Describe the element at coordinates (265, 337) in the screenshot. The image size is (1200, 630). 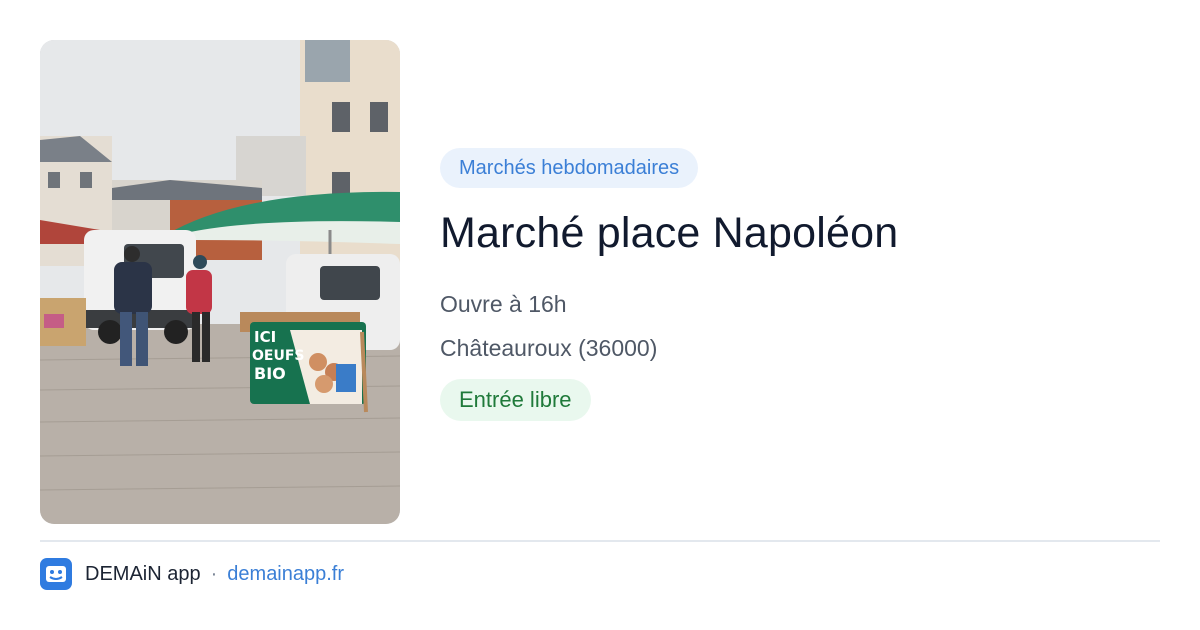
I see `sign-text-line-1: ICI` at that location.